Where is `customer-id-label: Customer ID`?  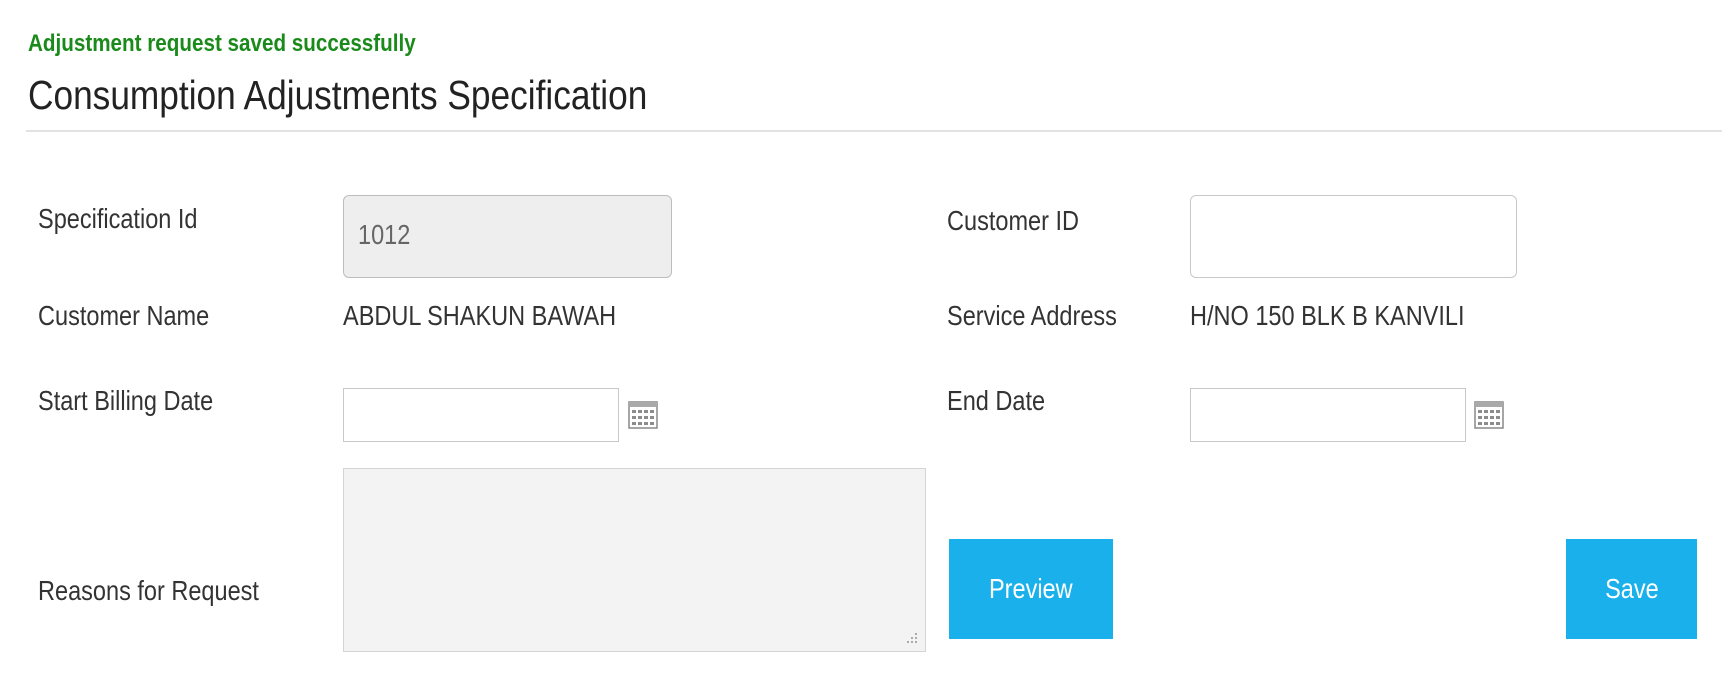 customer-id-label: Customer ID is located at coordinates (1013, 220).